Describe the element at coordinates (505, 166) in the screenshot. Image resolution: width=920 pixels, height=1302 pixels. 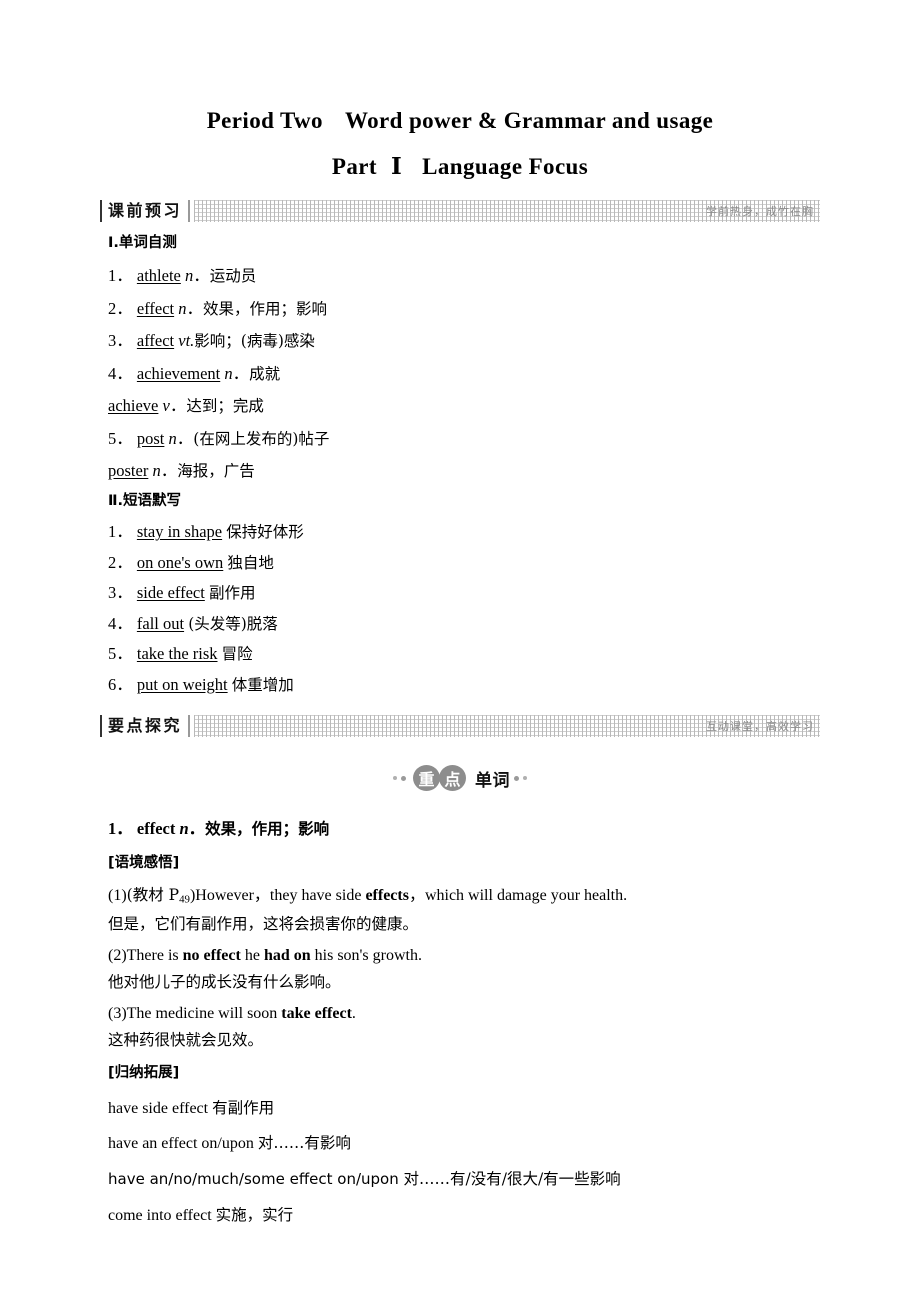
I see `part-topic-label: Language Focus` at that location.